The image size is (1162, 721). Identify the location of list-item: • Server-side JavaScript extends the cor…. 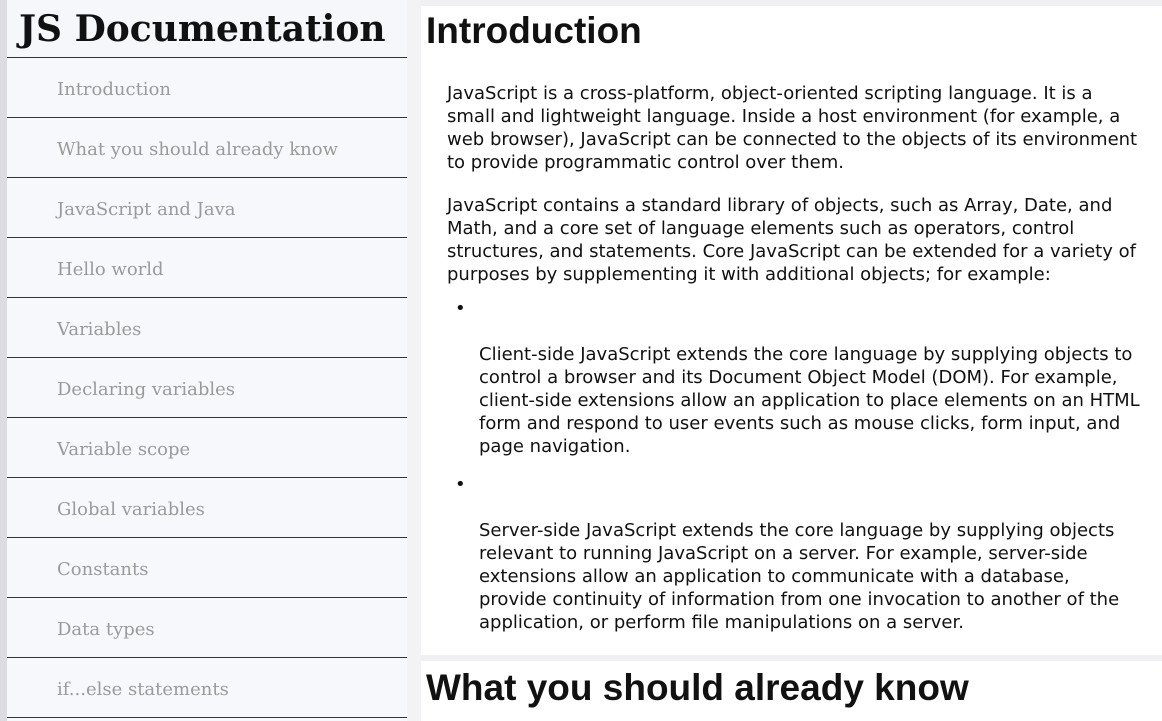
(798, 554).